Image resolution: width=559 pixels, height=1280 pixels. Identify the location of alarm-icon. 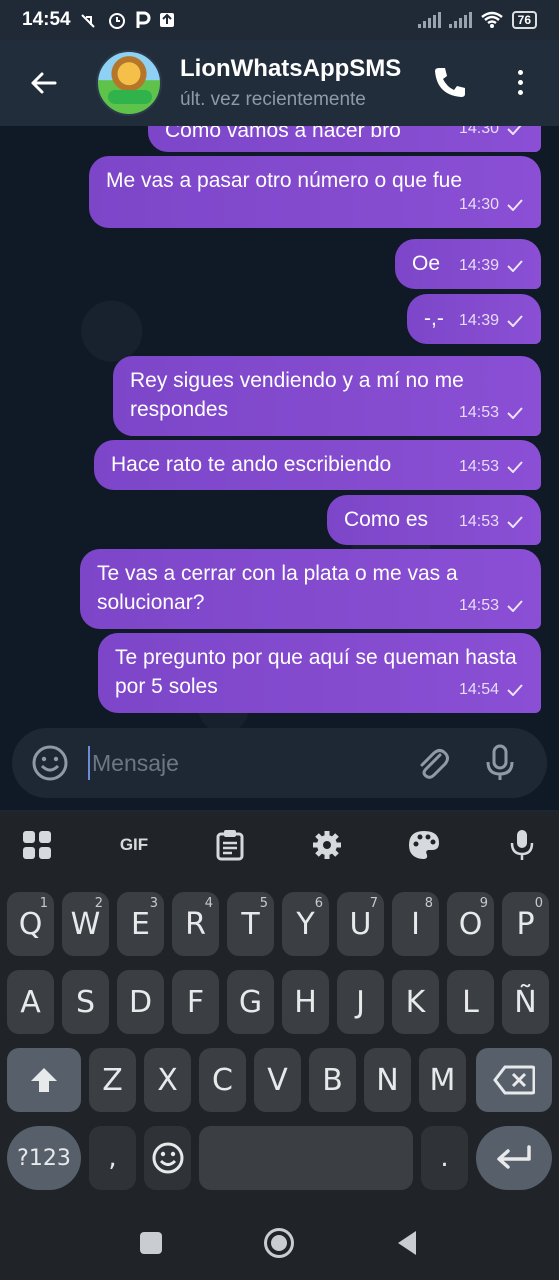
(116, 21).